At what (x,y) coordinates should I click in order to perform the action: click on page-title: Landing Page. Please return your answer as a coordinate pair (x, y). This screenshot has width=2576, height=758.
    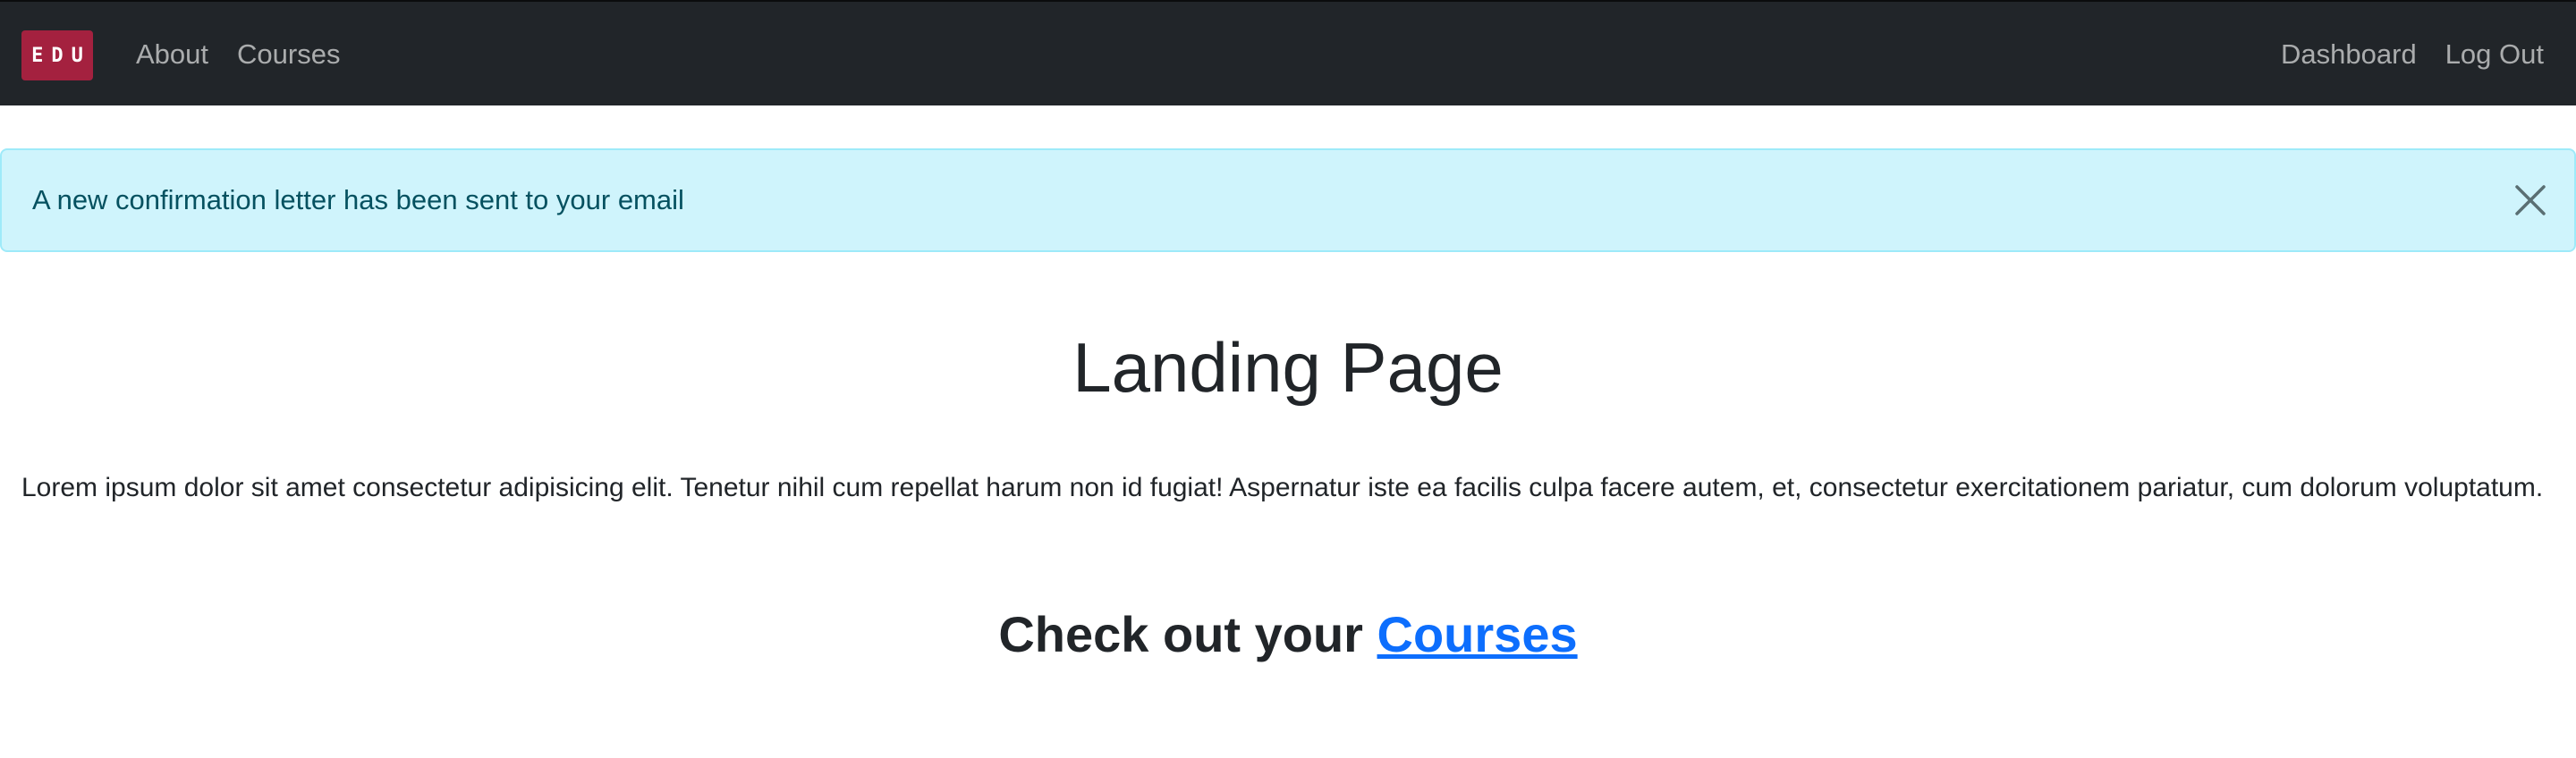
    Looking at the image, I should click on (1288, 367).